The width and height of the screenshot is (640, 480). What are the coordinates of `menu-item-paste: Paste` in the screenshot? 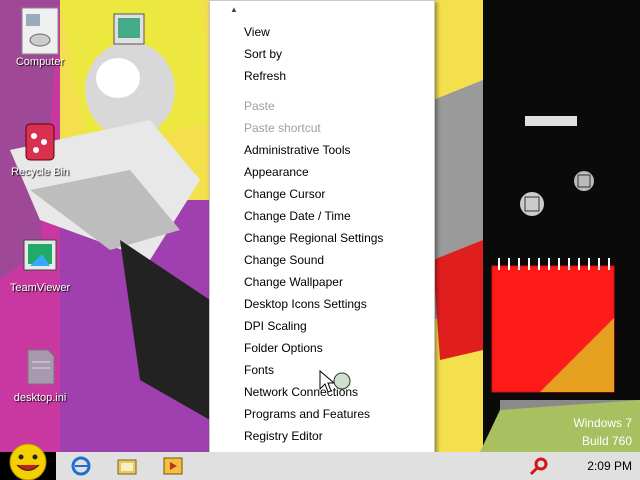 It's located at (259, 106).